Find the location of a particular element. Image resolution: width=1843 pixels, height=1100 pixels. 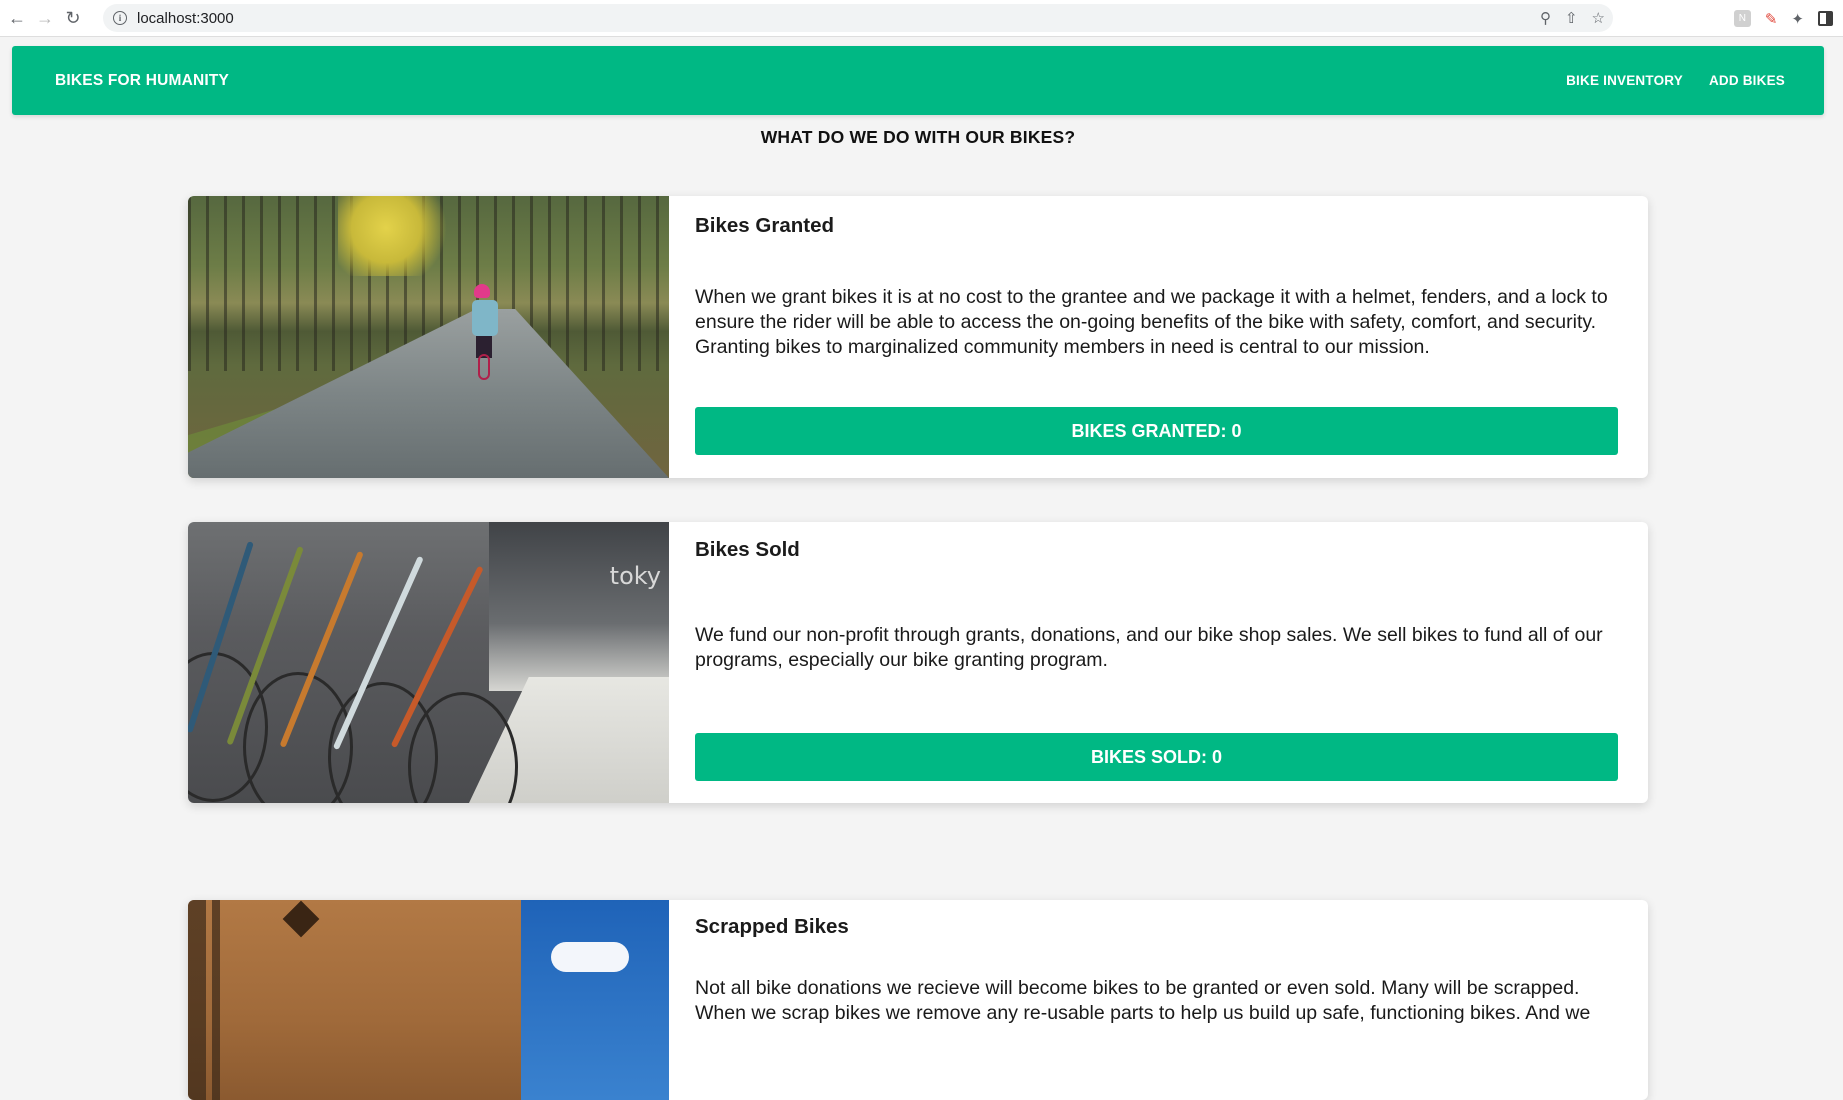

scrapped-bike-image is located at coordinates (428, 1000).